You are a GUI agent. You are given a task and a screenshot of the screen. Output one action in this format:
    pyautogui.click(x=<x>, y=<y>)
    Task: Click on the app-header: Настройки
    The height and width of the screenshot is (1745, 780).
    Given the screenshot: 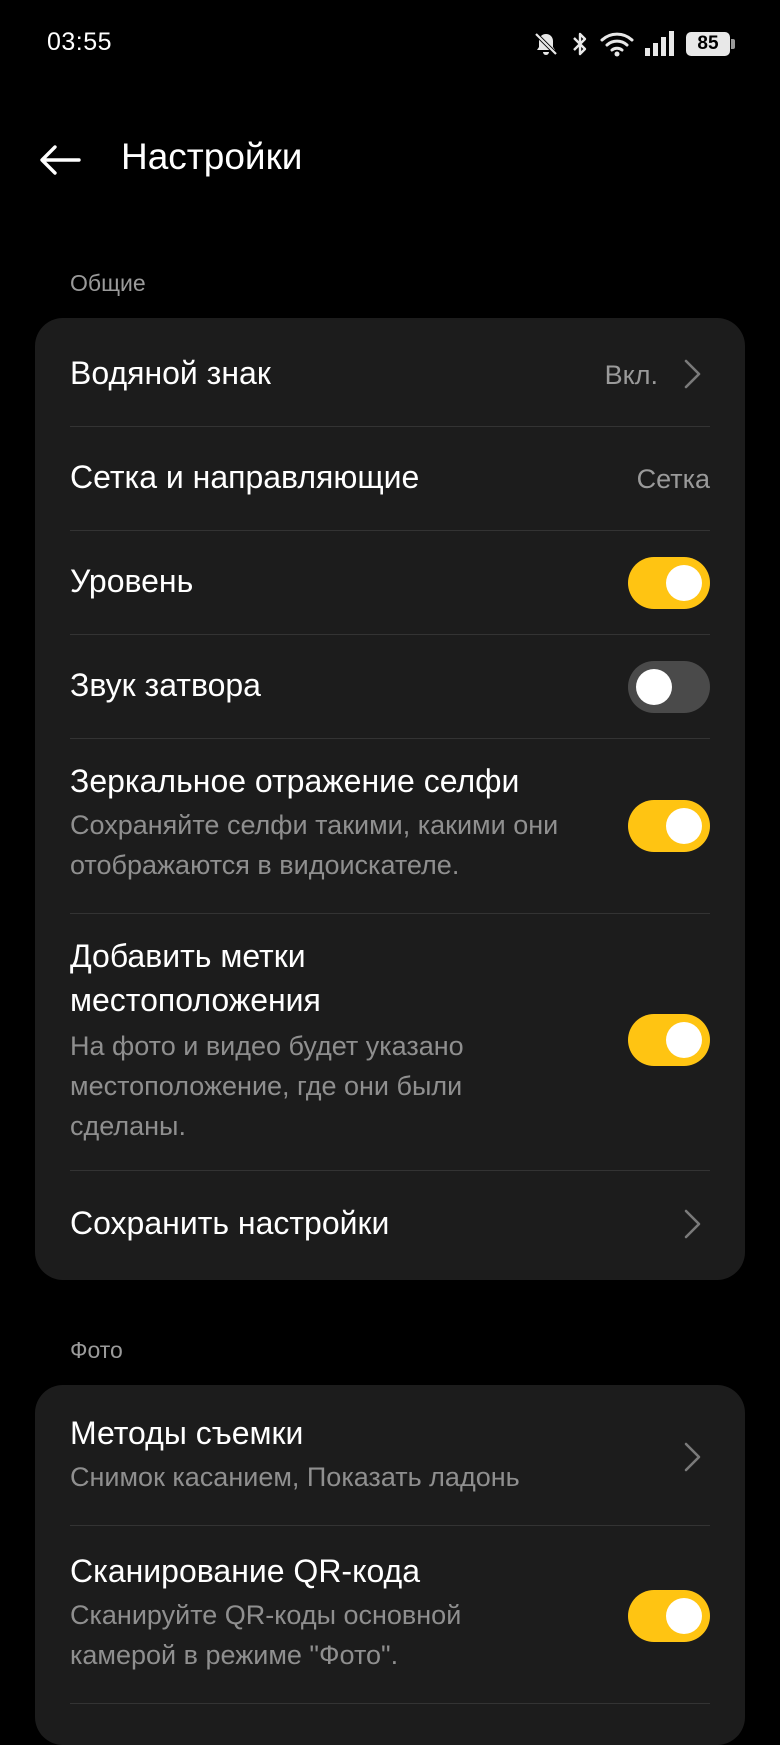 What is the action you would take?
    pyautogui.click(x=390, y=160)
    